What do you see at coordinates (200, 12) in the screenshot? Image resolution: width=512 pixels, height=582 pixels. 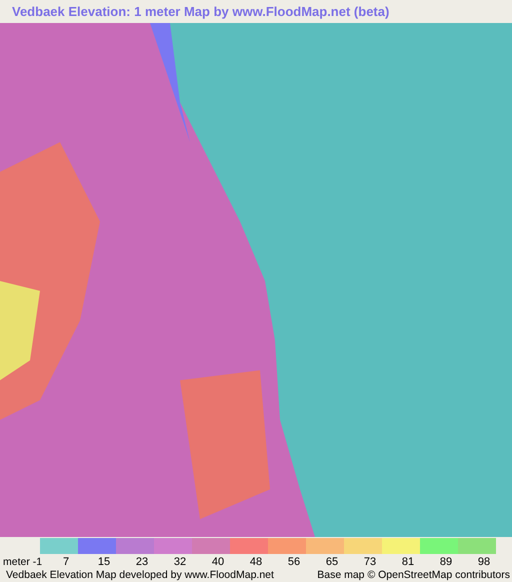 I see `map-title: Vedbaek Elevation: 1 meter Map by www.FloodMap.net (beta)` at bounding box center [200, 12].